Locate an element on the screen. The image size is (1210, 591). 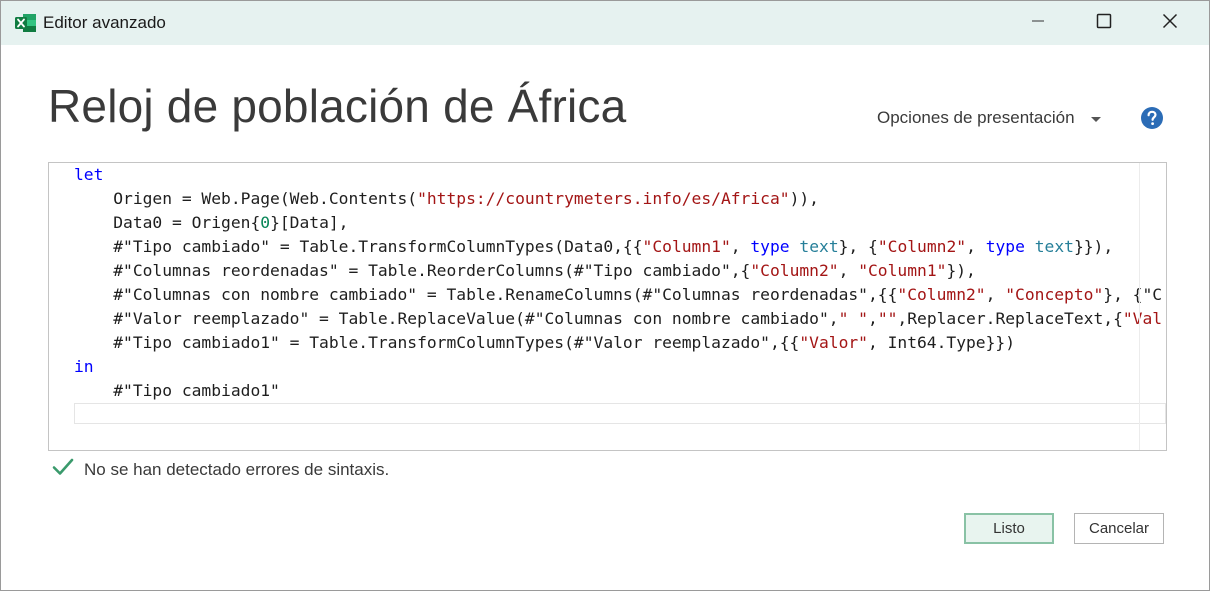
code-line: in is located at coordinates (618, 367).